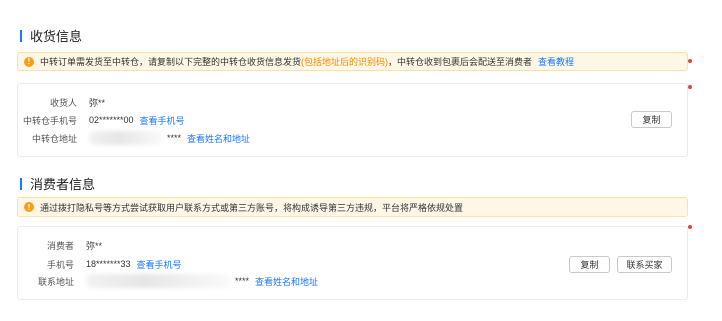 The height and width of the screenshot is (321, 722). Describe the element at coordinates (108, 264) in the screenshot. I see `consumer-phone-value: 18*******33` at that location.